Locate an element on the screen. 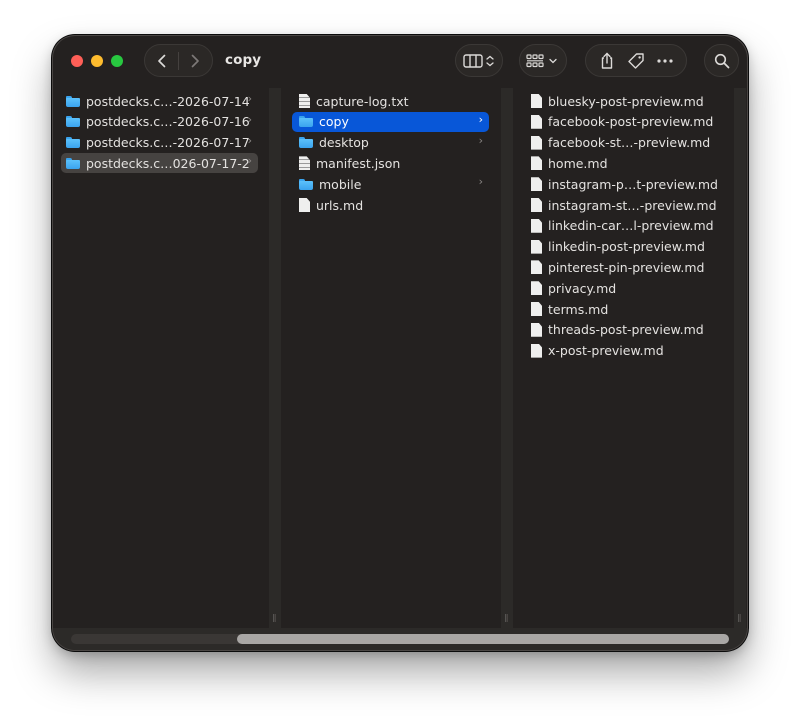 The height and width of the screenshot is (720, 800). list-item: urls.md is located at coordinates (390, 205).